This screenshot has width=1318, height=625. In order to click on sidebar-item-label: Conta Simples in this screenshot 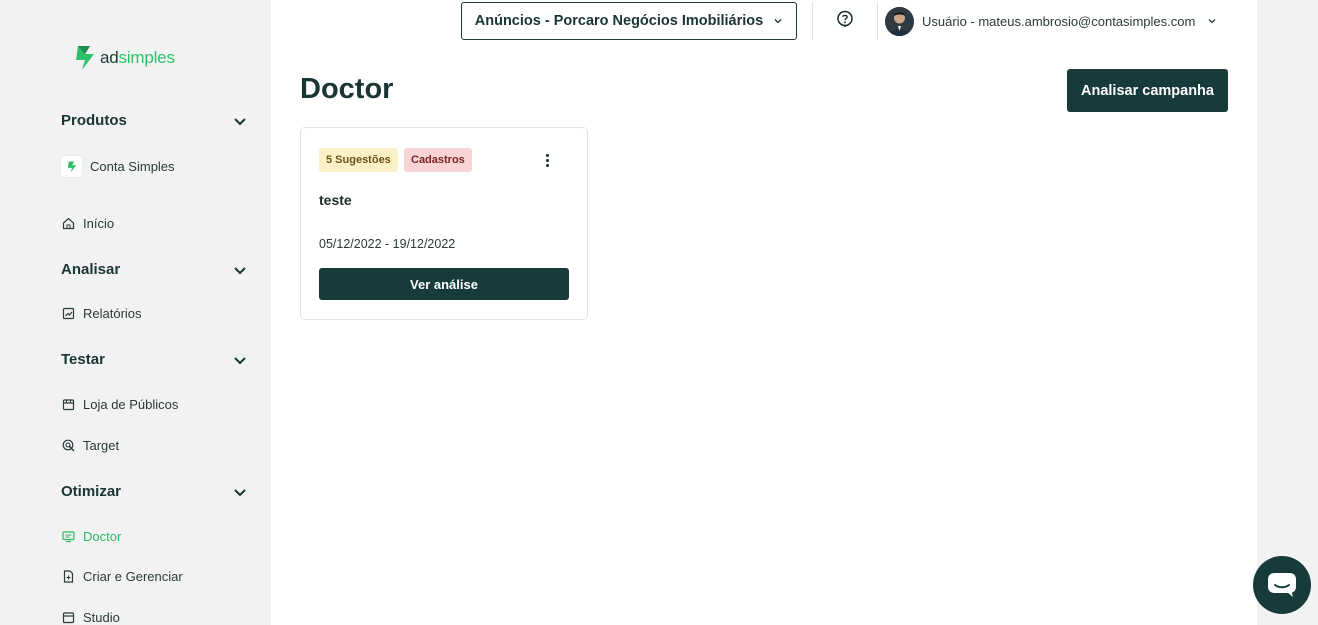, I will do `click(132, 166)`.